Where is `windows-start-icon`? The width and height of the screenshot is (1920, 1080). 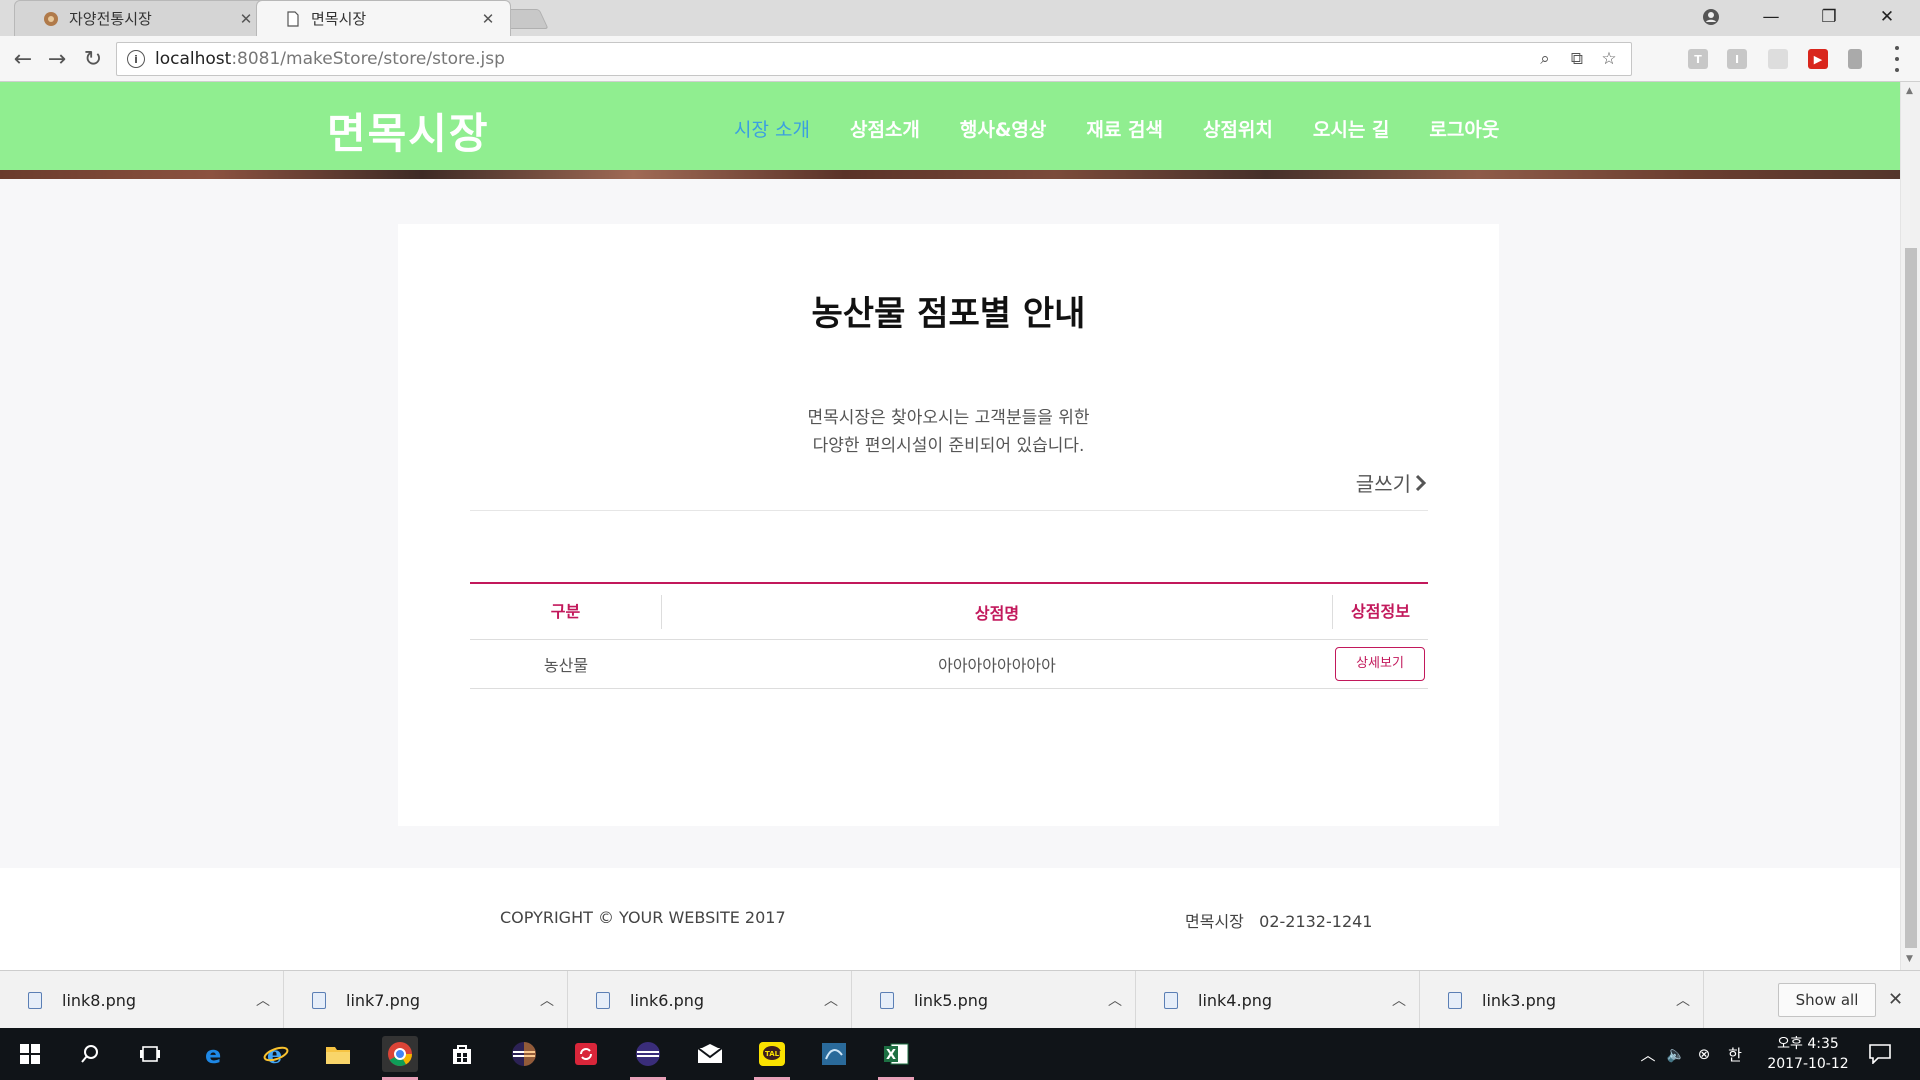 windows-start-icon is located at coordinates (30, 1054).